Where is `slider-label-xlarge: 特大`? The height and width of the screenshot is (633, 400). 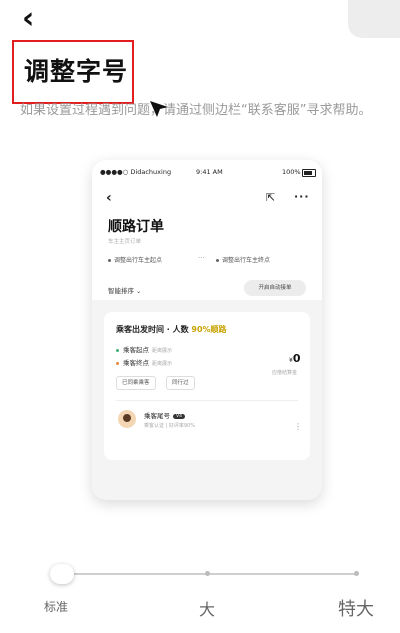 slider-label-xlarge: 特大 is located at coordinates (356, 608).